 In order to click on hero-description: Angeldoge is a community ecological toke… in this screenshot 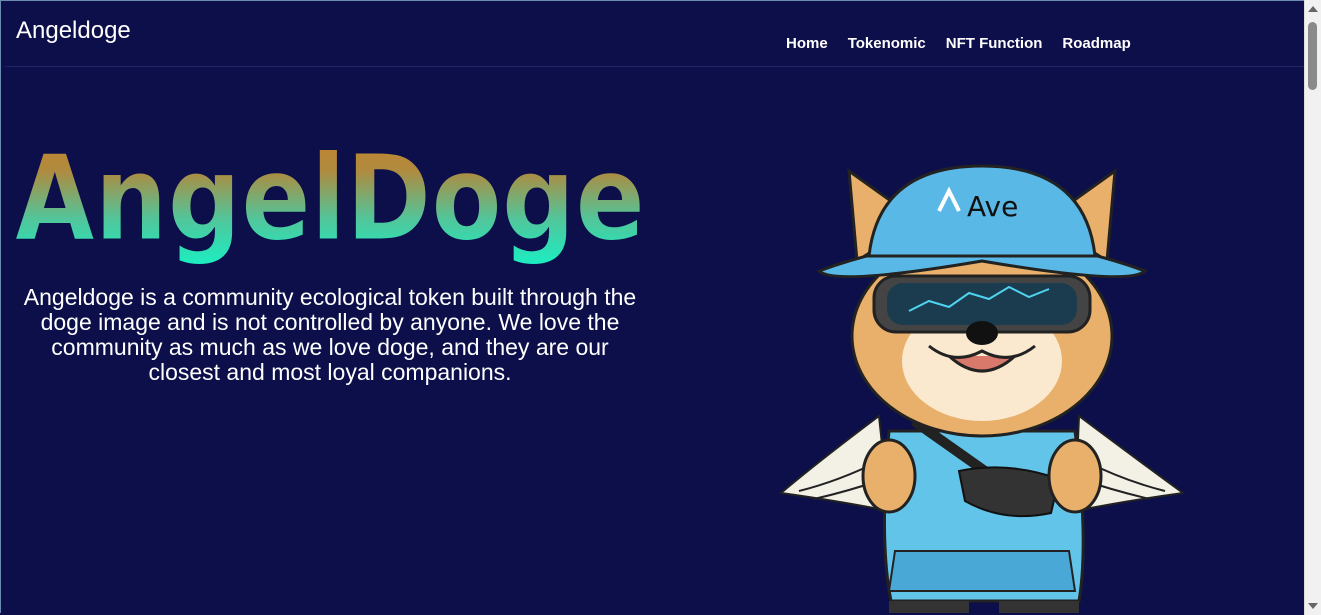, I will do `click(330, 334)`.